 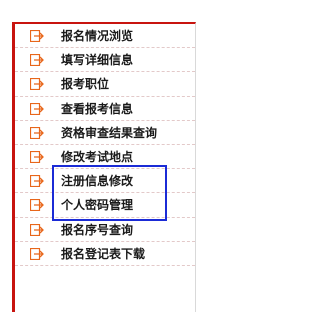 What do you see at coordinates (112, 11) in the screenshot?
I see `top-strip` at bounding box center [112, 11].